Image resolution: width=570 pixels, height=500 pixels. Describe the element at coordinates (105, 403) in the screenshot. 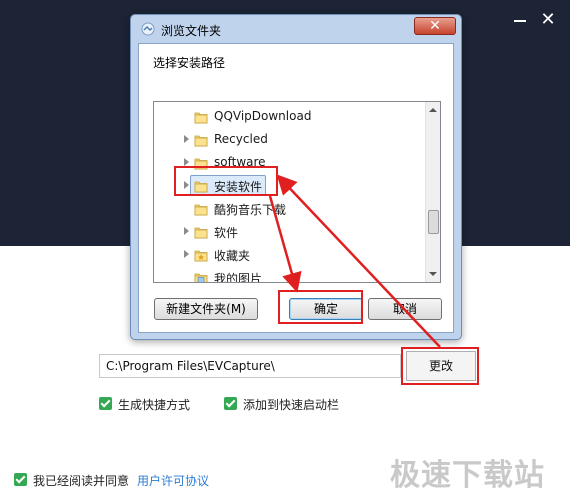

I see `shortcut-checkbox` at that location.